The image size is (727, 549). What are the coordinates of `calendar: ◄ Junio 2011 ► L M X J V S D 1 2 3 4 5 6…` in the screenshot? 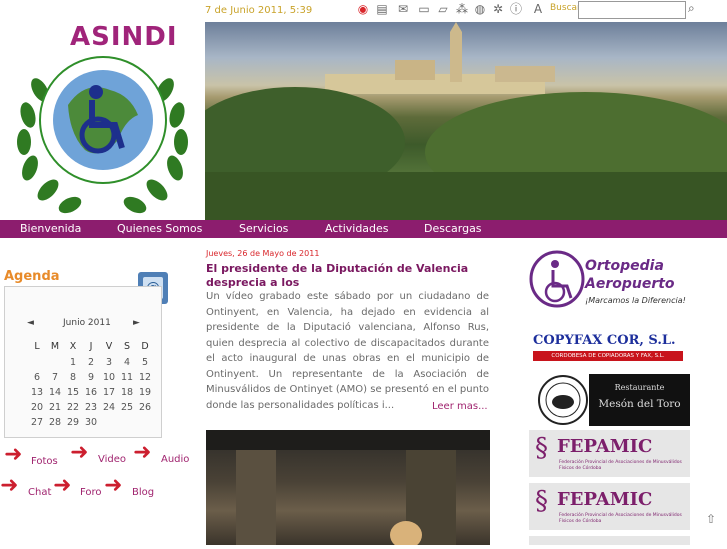 It's located at (83, 362).